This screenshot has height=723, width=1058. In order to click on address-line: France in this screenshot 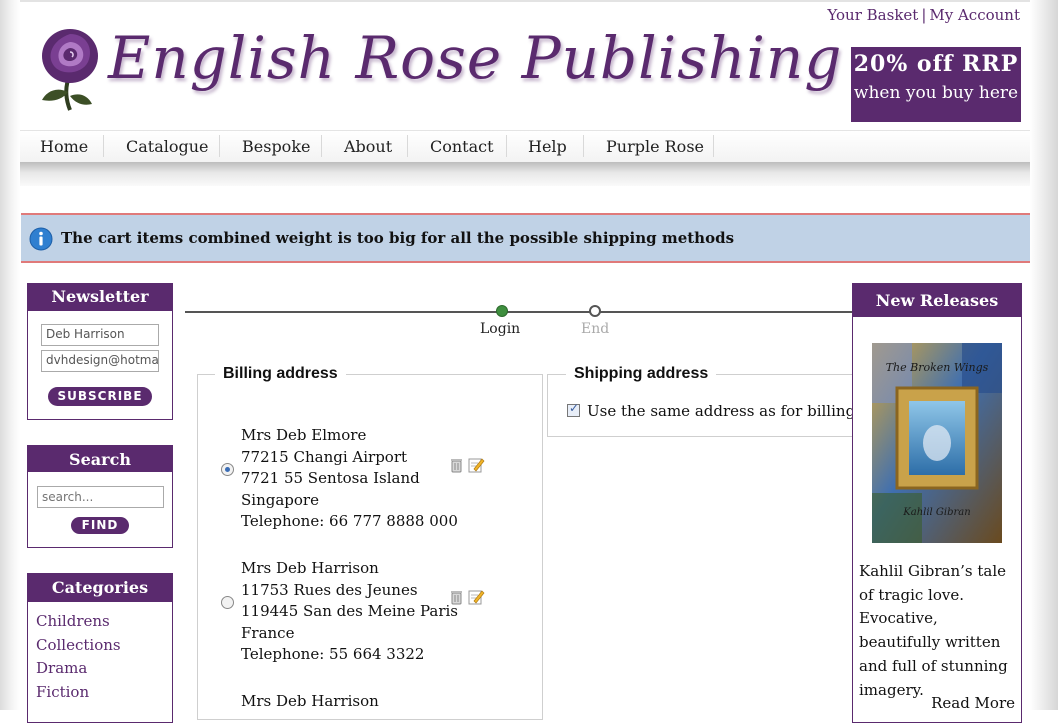, I will do `click(268, 632)`.